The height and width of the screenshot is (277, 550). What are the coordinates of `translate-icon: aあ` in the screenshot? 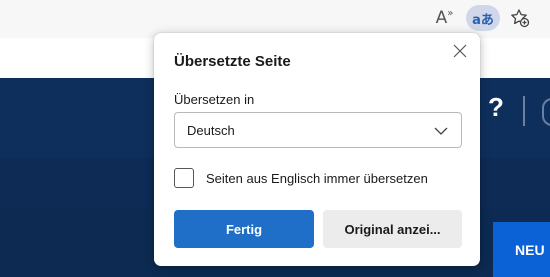 It's located at (483, 20).